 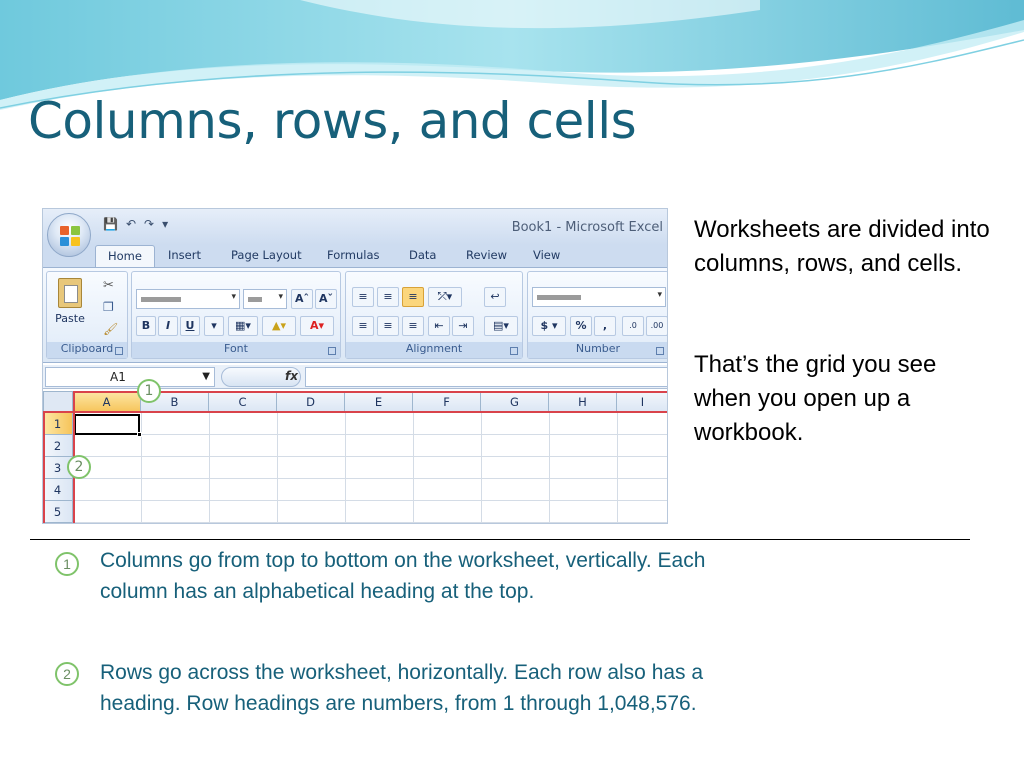 I want to click on quick-access-toolbar: 💾 ↶ ↷ ▾, so click(x=135, y=224).